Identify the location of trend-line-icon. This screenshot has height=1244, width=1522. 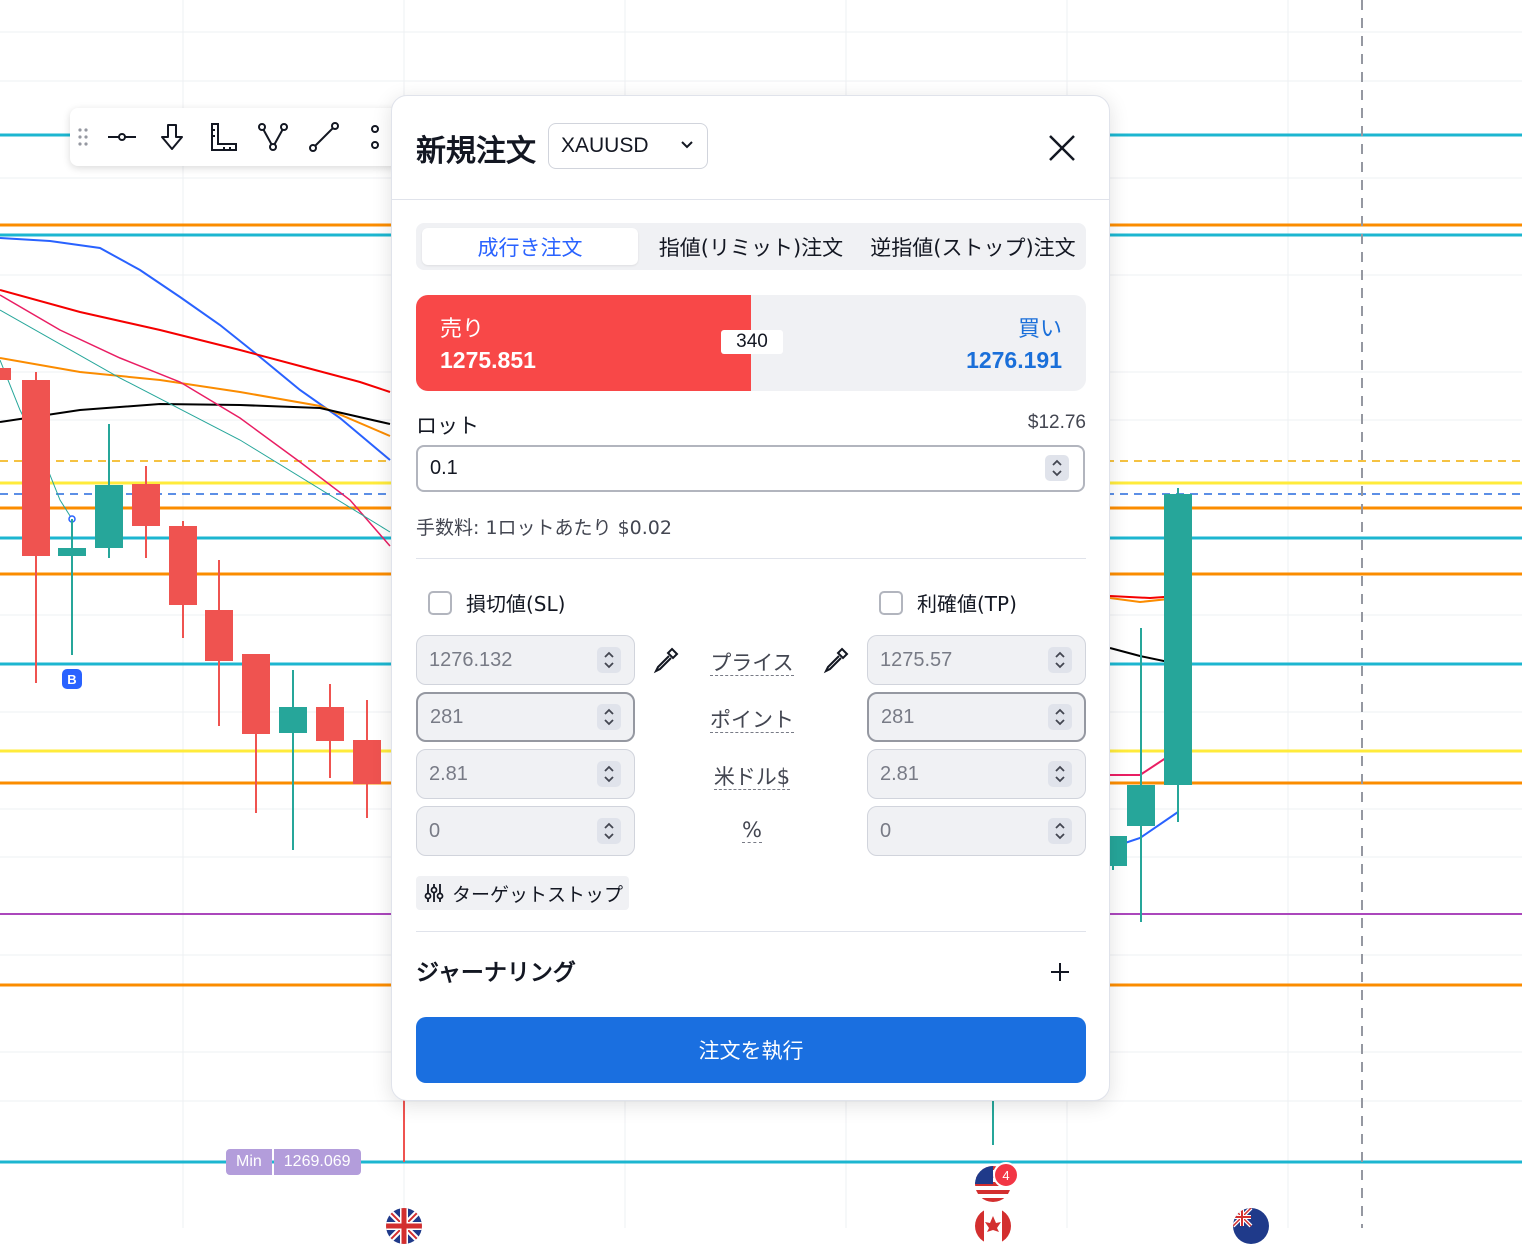
(324, 137).